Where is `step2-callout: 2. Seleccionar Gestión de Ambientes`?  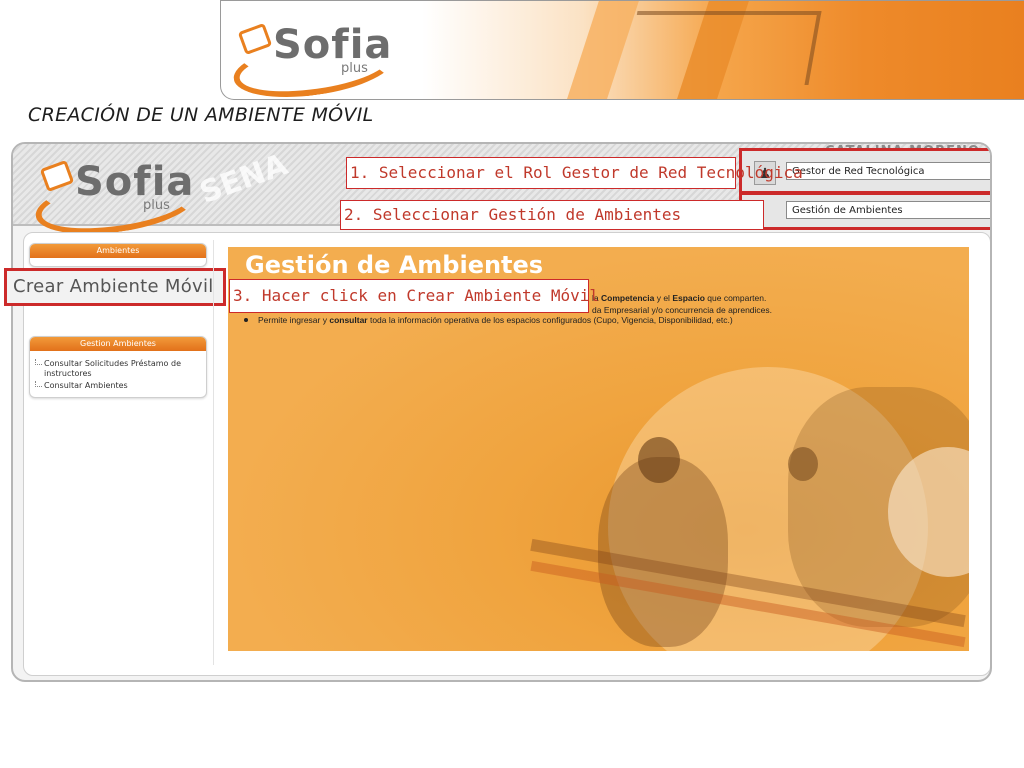 step2-callout: 2. Seleccionar Gestión de Ambientes is located at coordinates (552, 215).